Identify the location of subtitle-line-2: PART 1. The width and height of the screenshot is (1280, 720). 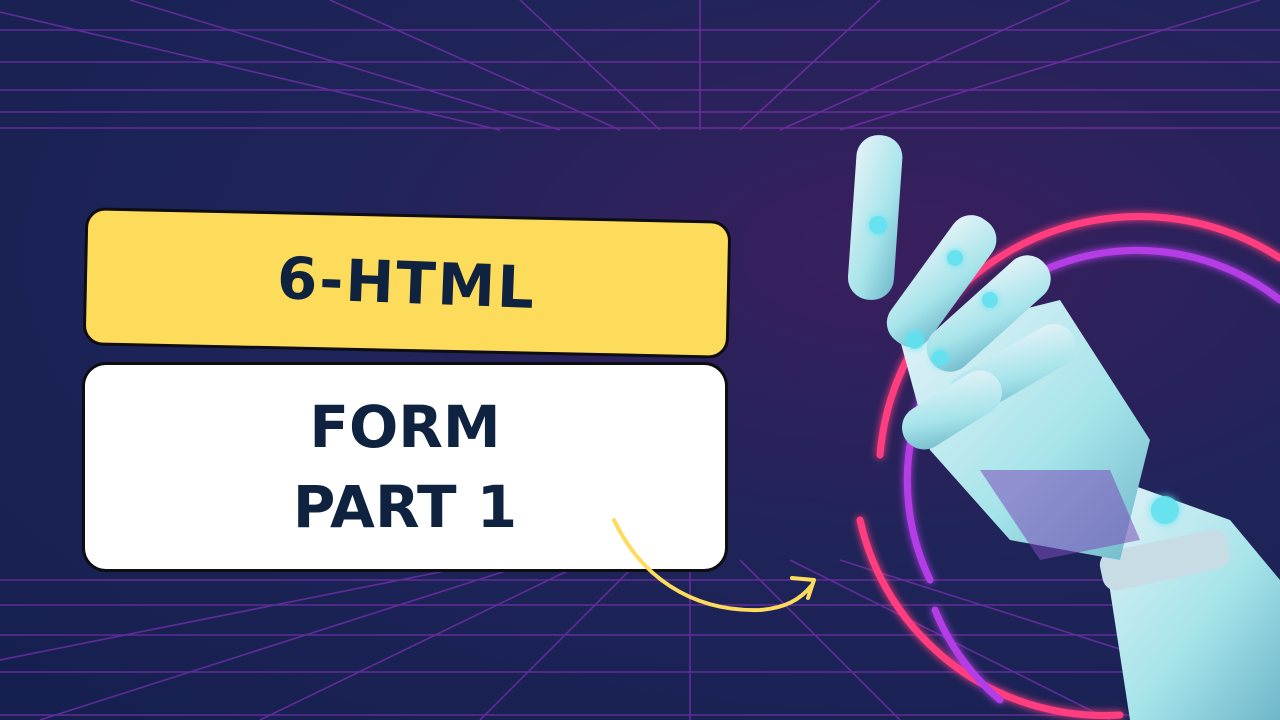
(405, 507).